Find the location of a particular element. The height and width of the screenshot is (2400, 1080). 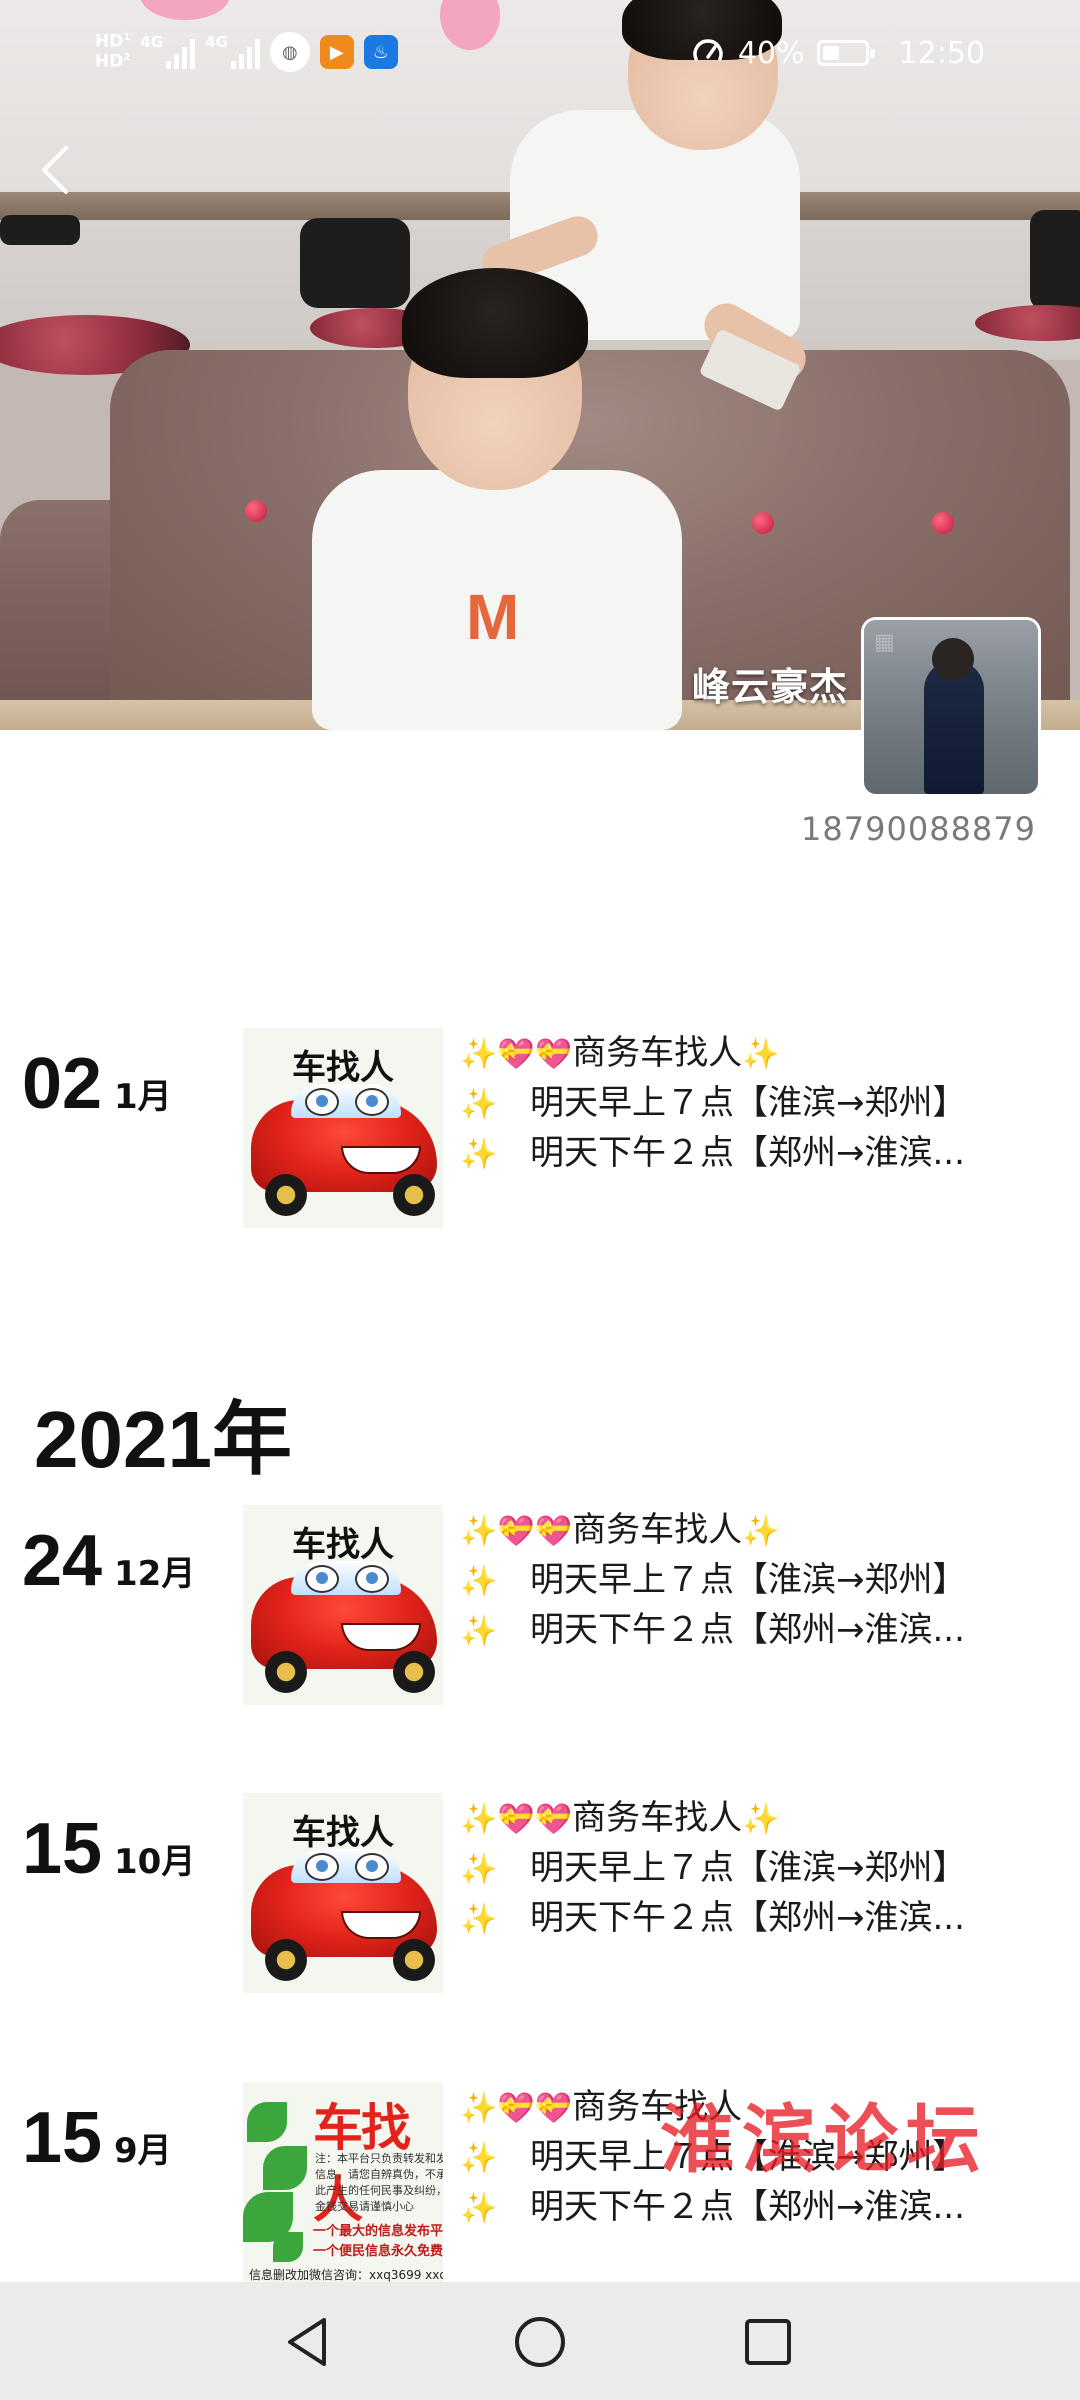

poster-note: 注：本平台只负责转发和发布 is located at coordinates (379, 2158).